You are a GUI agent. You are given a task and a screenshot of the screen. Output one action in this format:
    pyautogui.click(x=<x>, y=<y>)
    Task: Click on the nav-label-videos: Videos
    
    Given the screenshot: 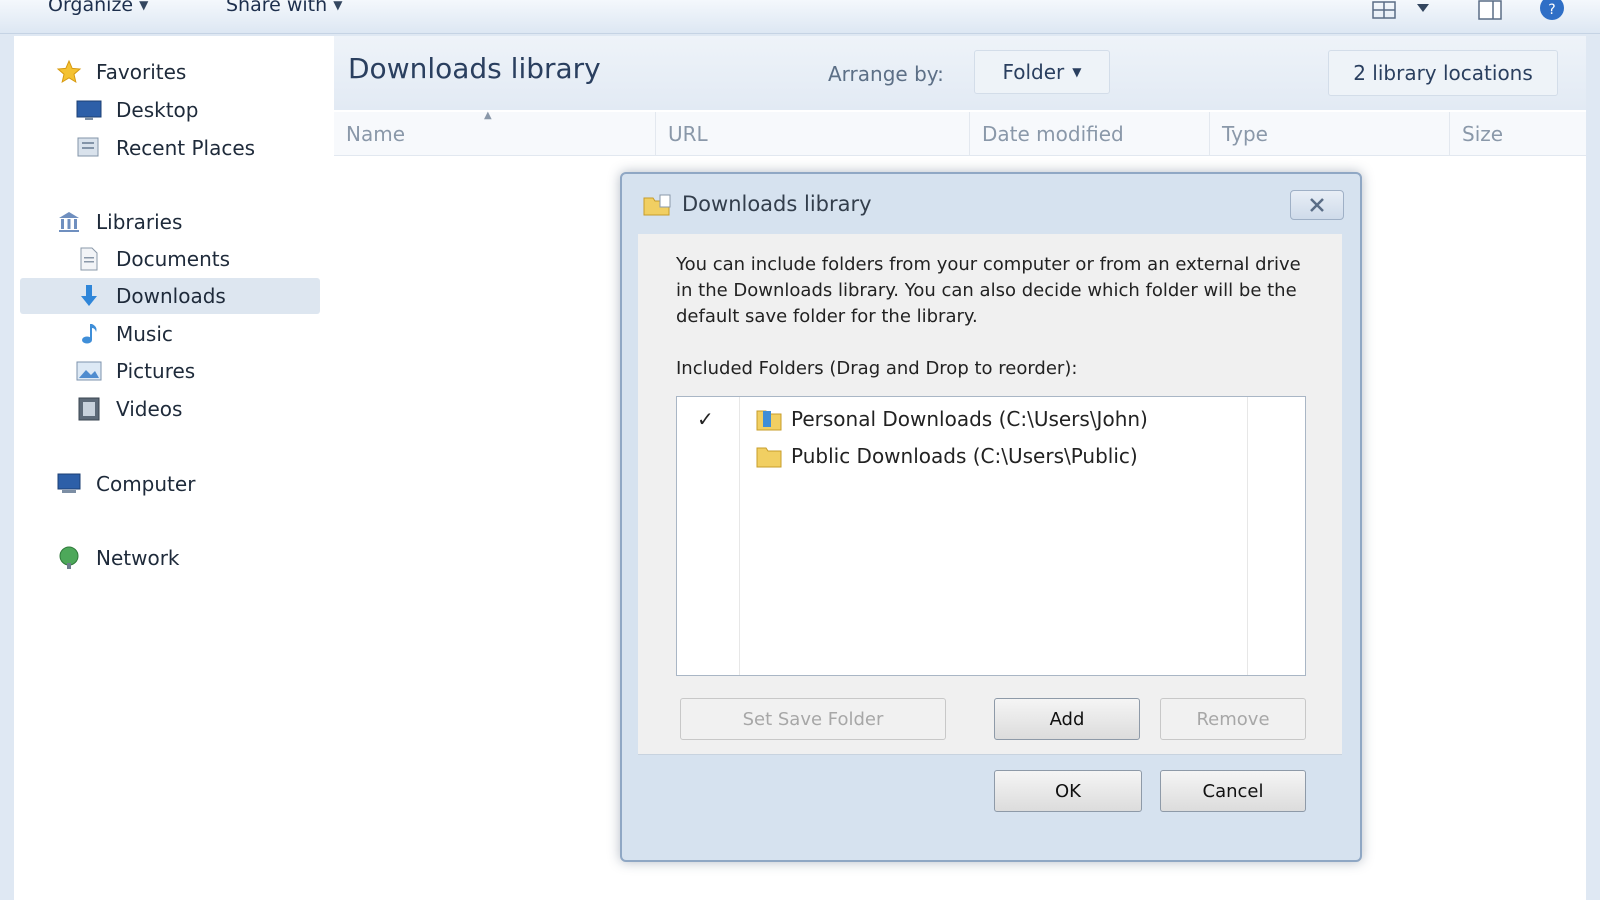 What is the action you would take?
    pyautogui.click(x=149, y=409)
    